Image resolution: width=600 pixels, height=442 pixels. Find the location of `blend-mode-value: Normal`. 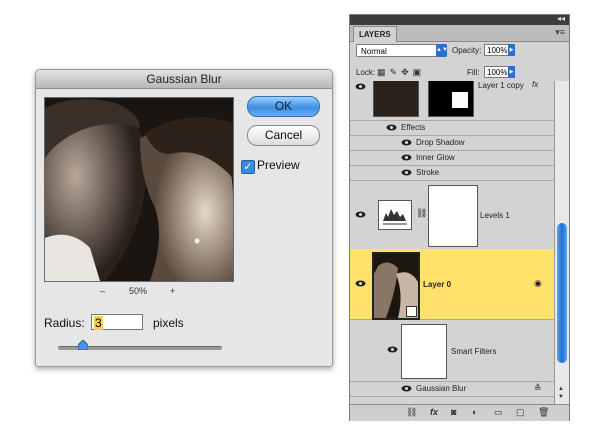

blend-mode-value: Normal is located at coordinates (374, 51).